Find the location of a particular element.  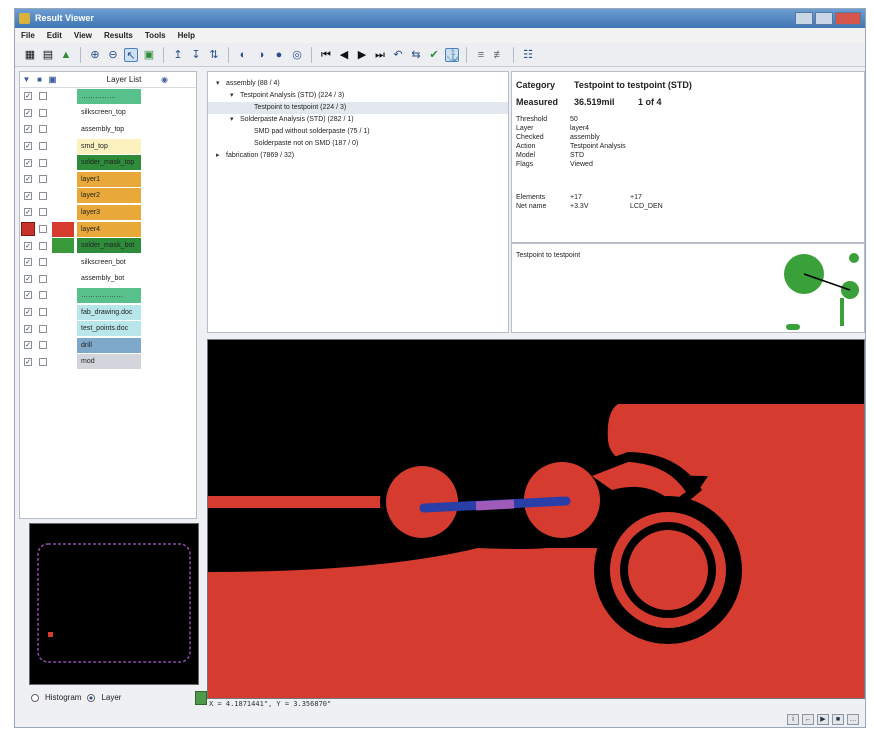

nav-info-icon: i is located at coordinates (793, 719).